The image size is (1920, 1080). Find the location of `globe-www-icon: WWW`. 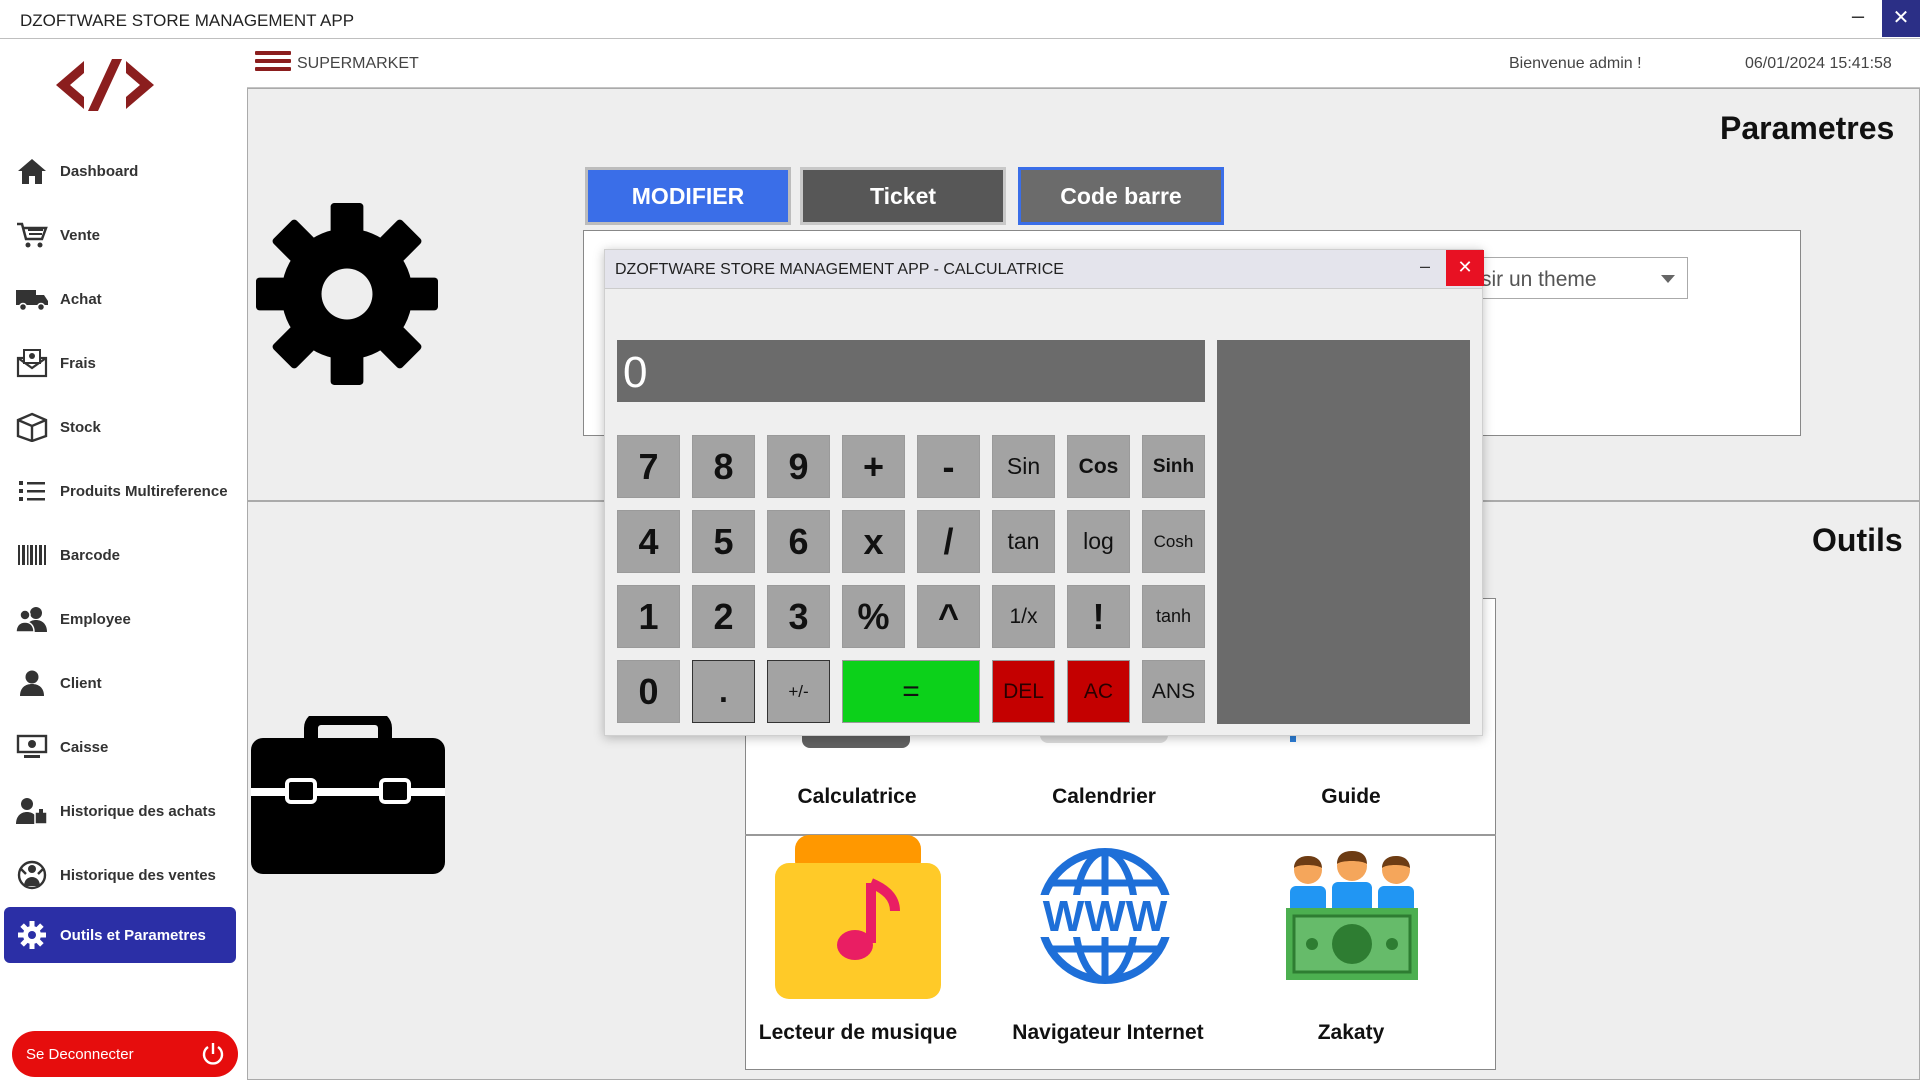

globe-www-icon: WWW is located at coordinates (1105, 916).